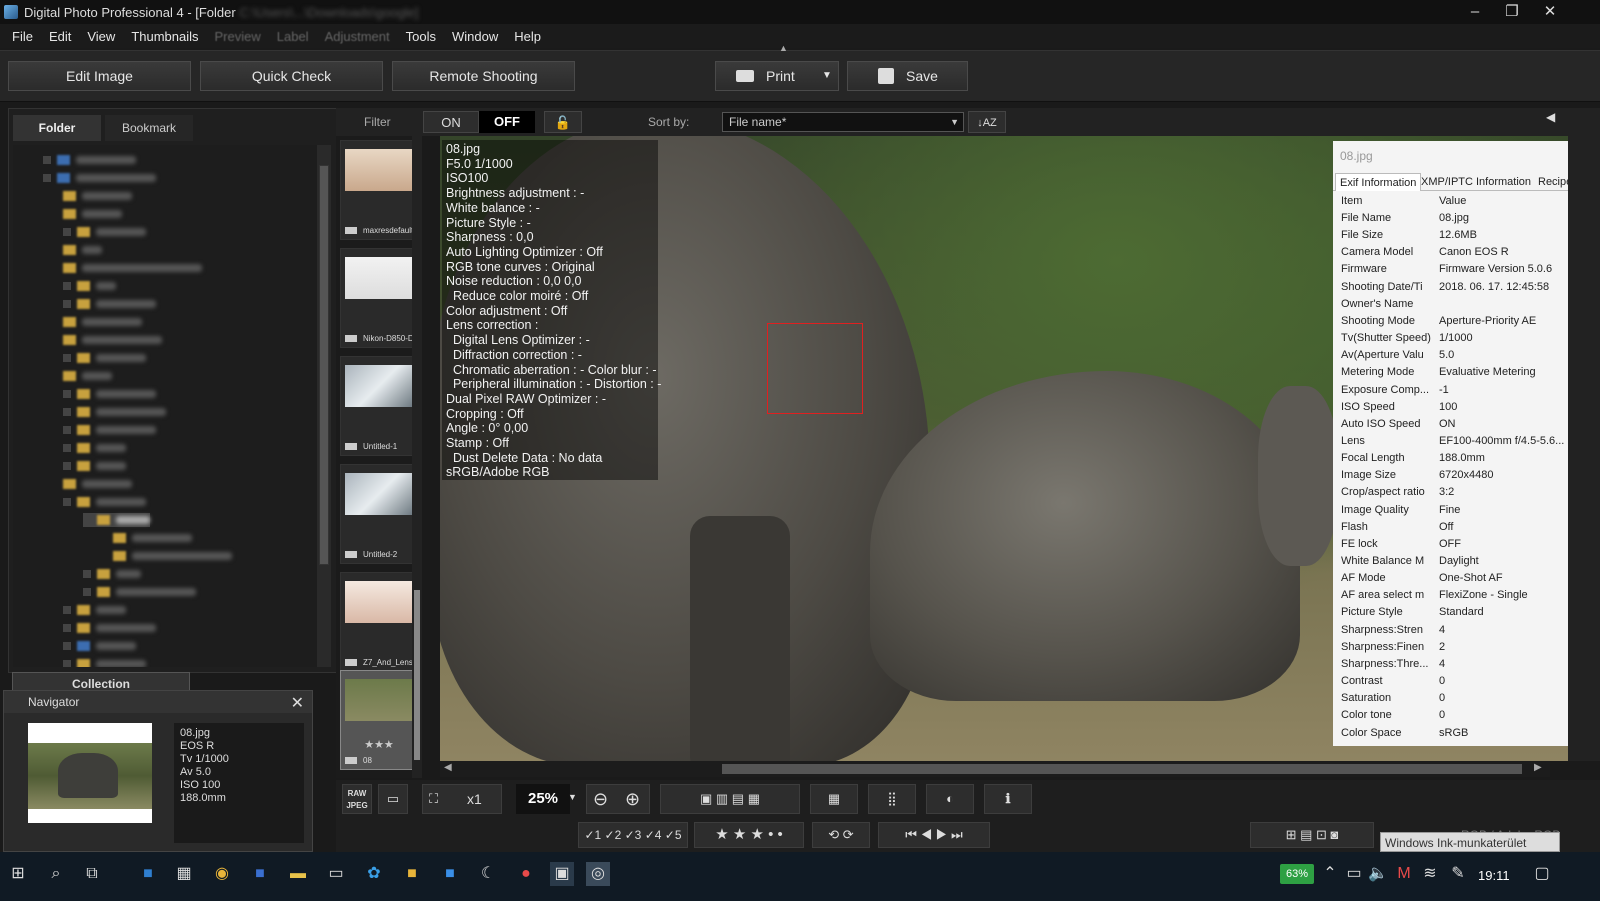  Describe the element at coordinates (950, 799) in the screenshot. I see `highlight-warning-icon: ◐` at that location.